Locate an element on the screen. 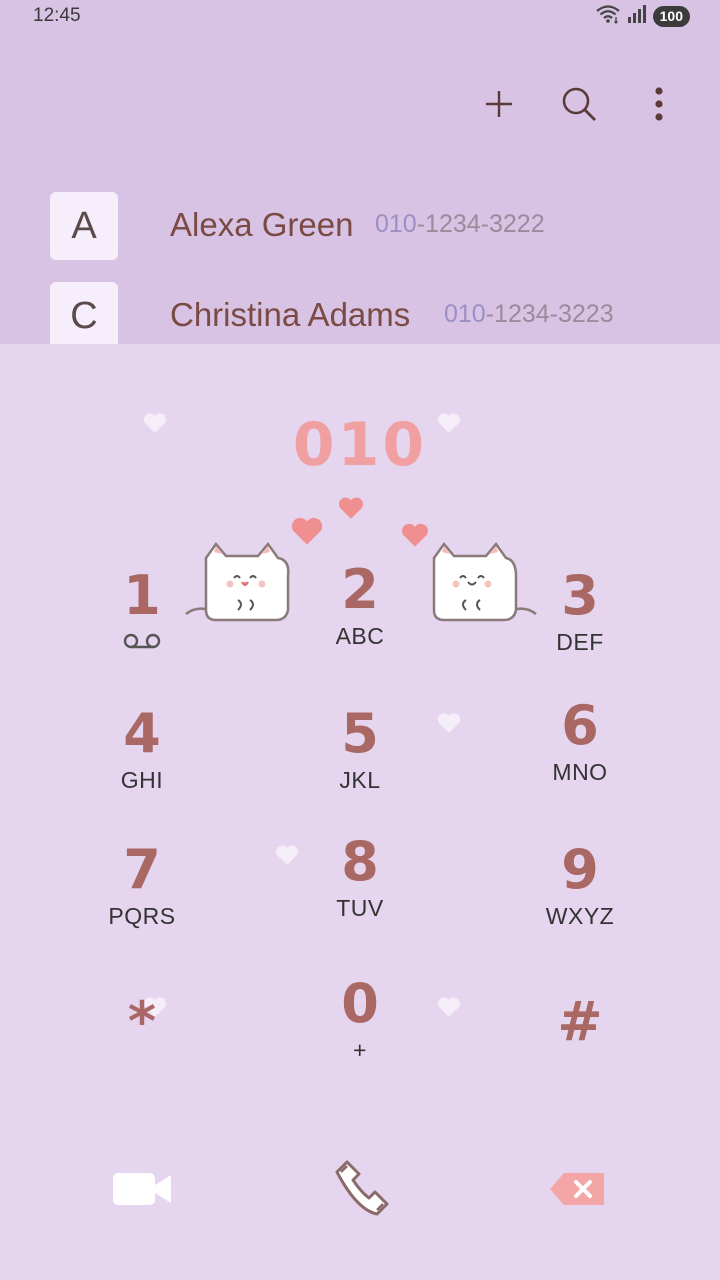 The image size is (720, 1280). voicemail-icon is located at coordinates (142, 643).